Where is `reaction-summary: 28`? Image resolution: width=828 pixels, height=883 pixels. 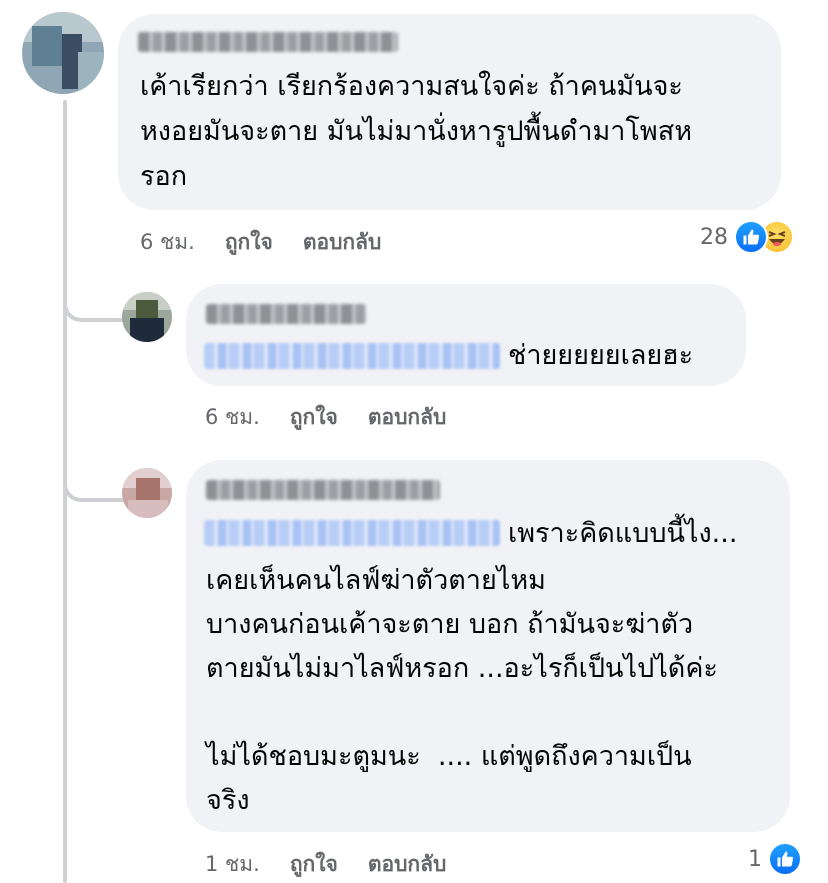 reaction-summary: 28 is located at coordinates (747, 237).